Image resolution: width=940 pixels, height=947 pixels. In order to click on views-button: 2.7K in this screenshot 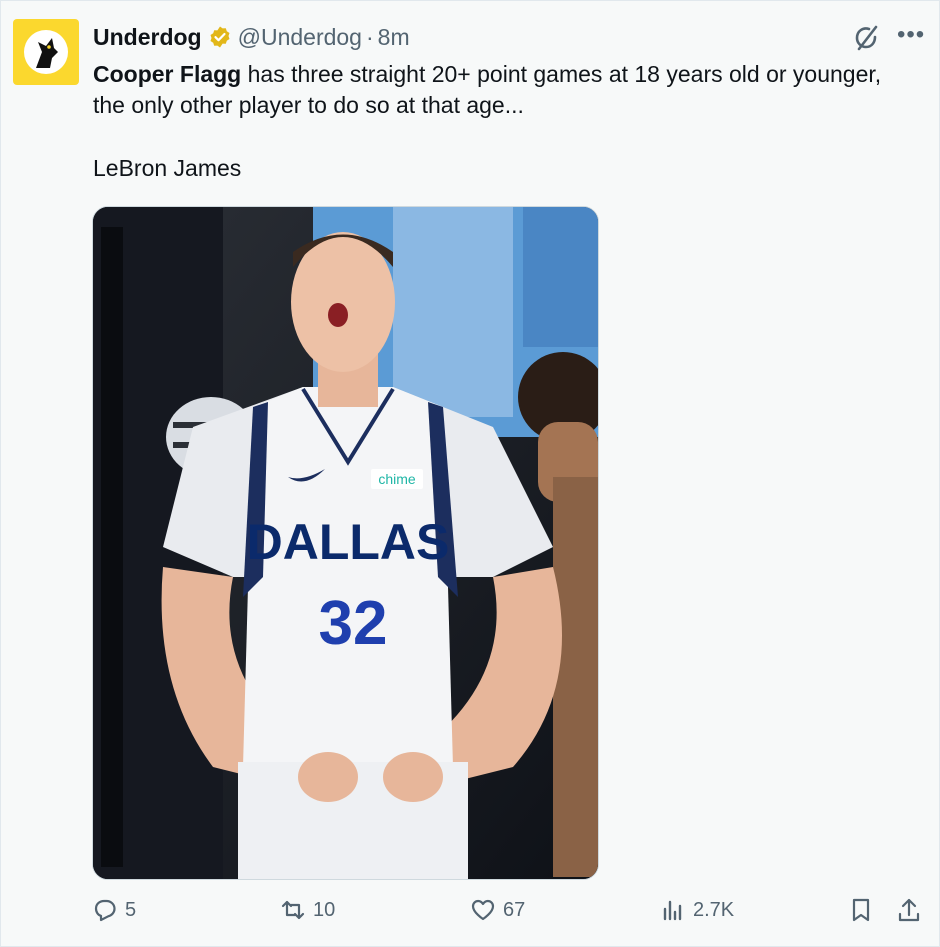, I will do `click(696, 910)`.